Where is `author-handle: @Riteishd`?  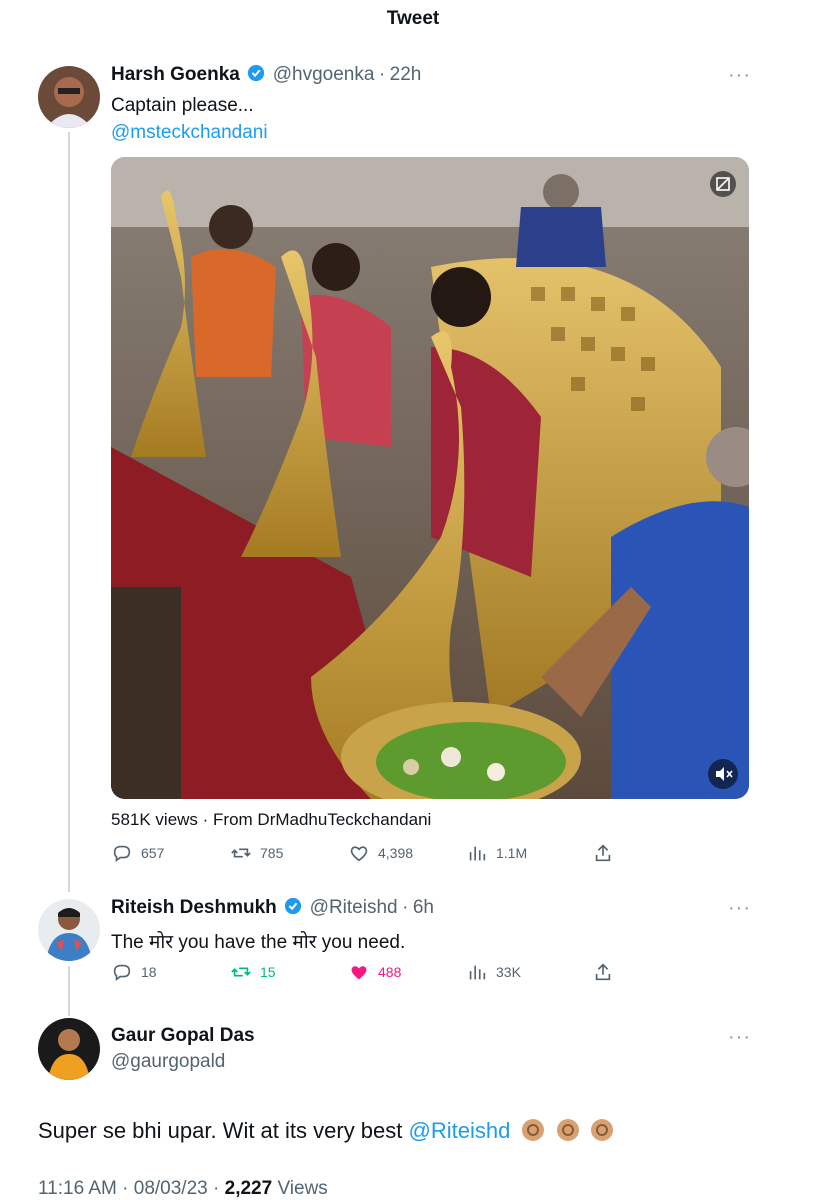
author-handle: @Riteishd is located at coordinates (354, 907).